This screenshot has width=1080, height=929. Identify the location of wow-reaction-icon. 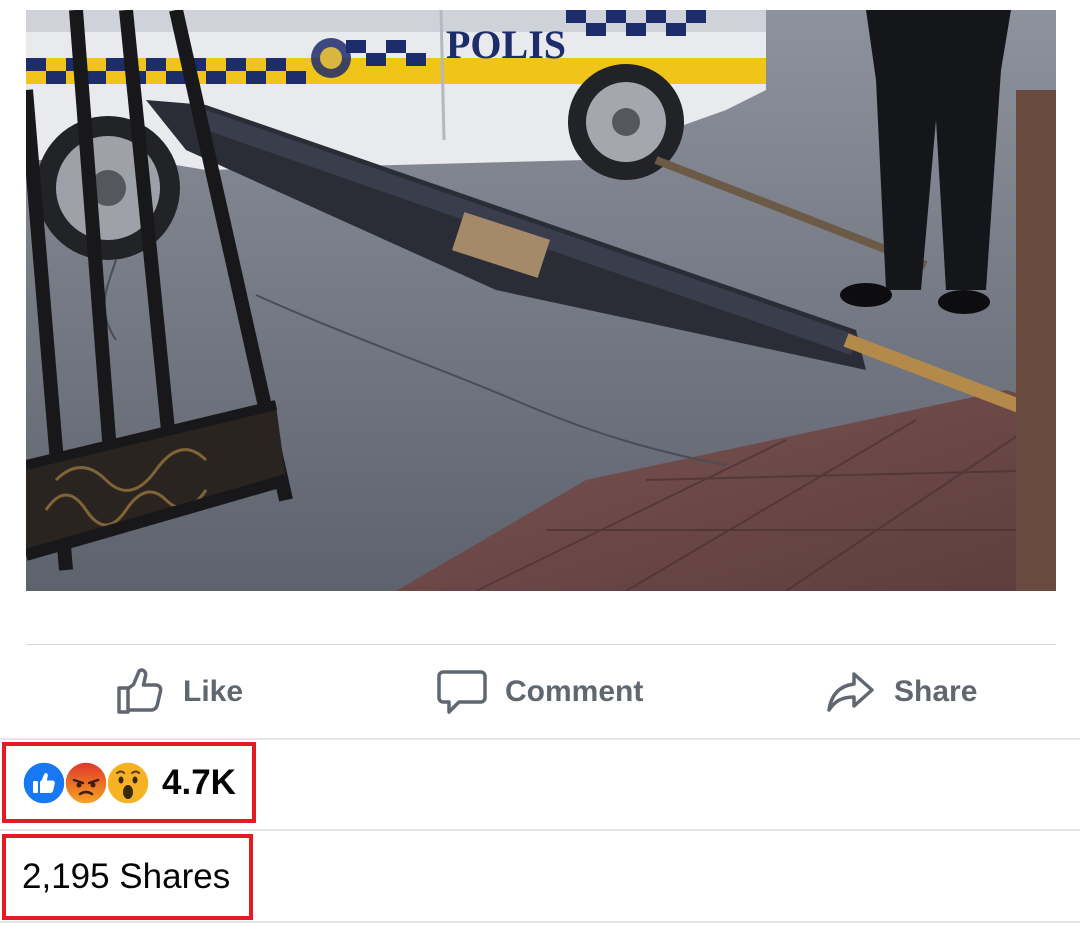
(128, 782).